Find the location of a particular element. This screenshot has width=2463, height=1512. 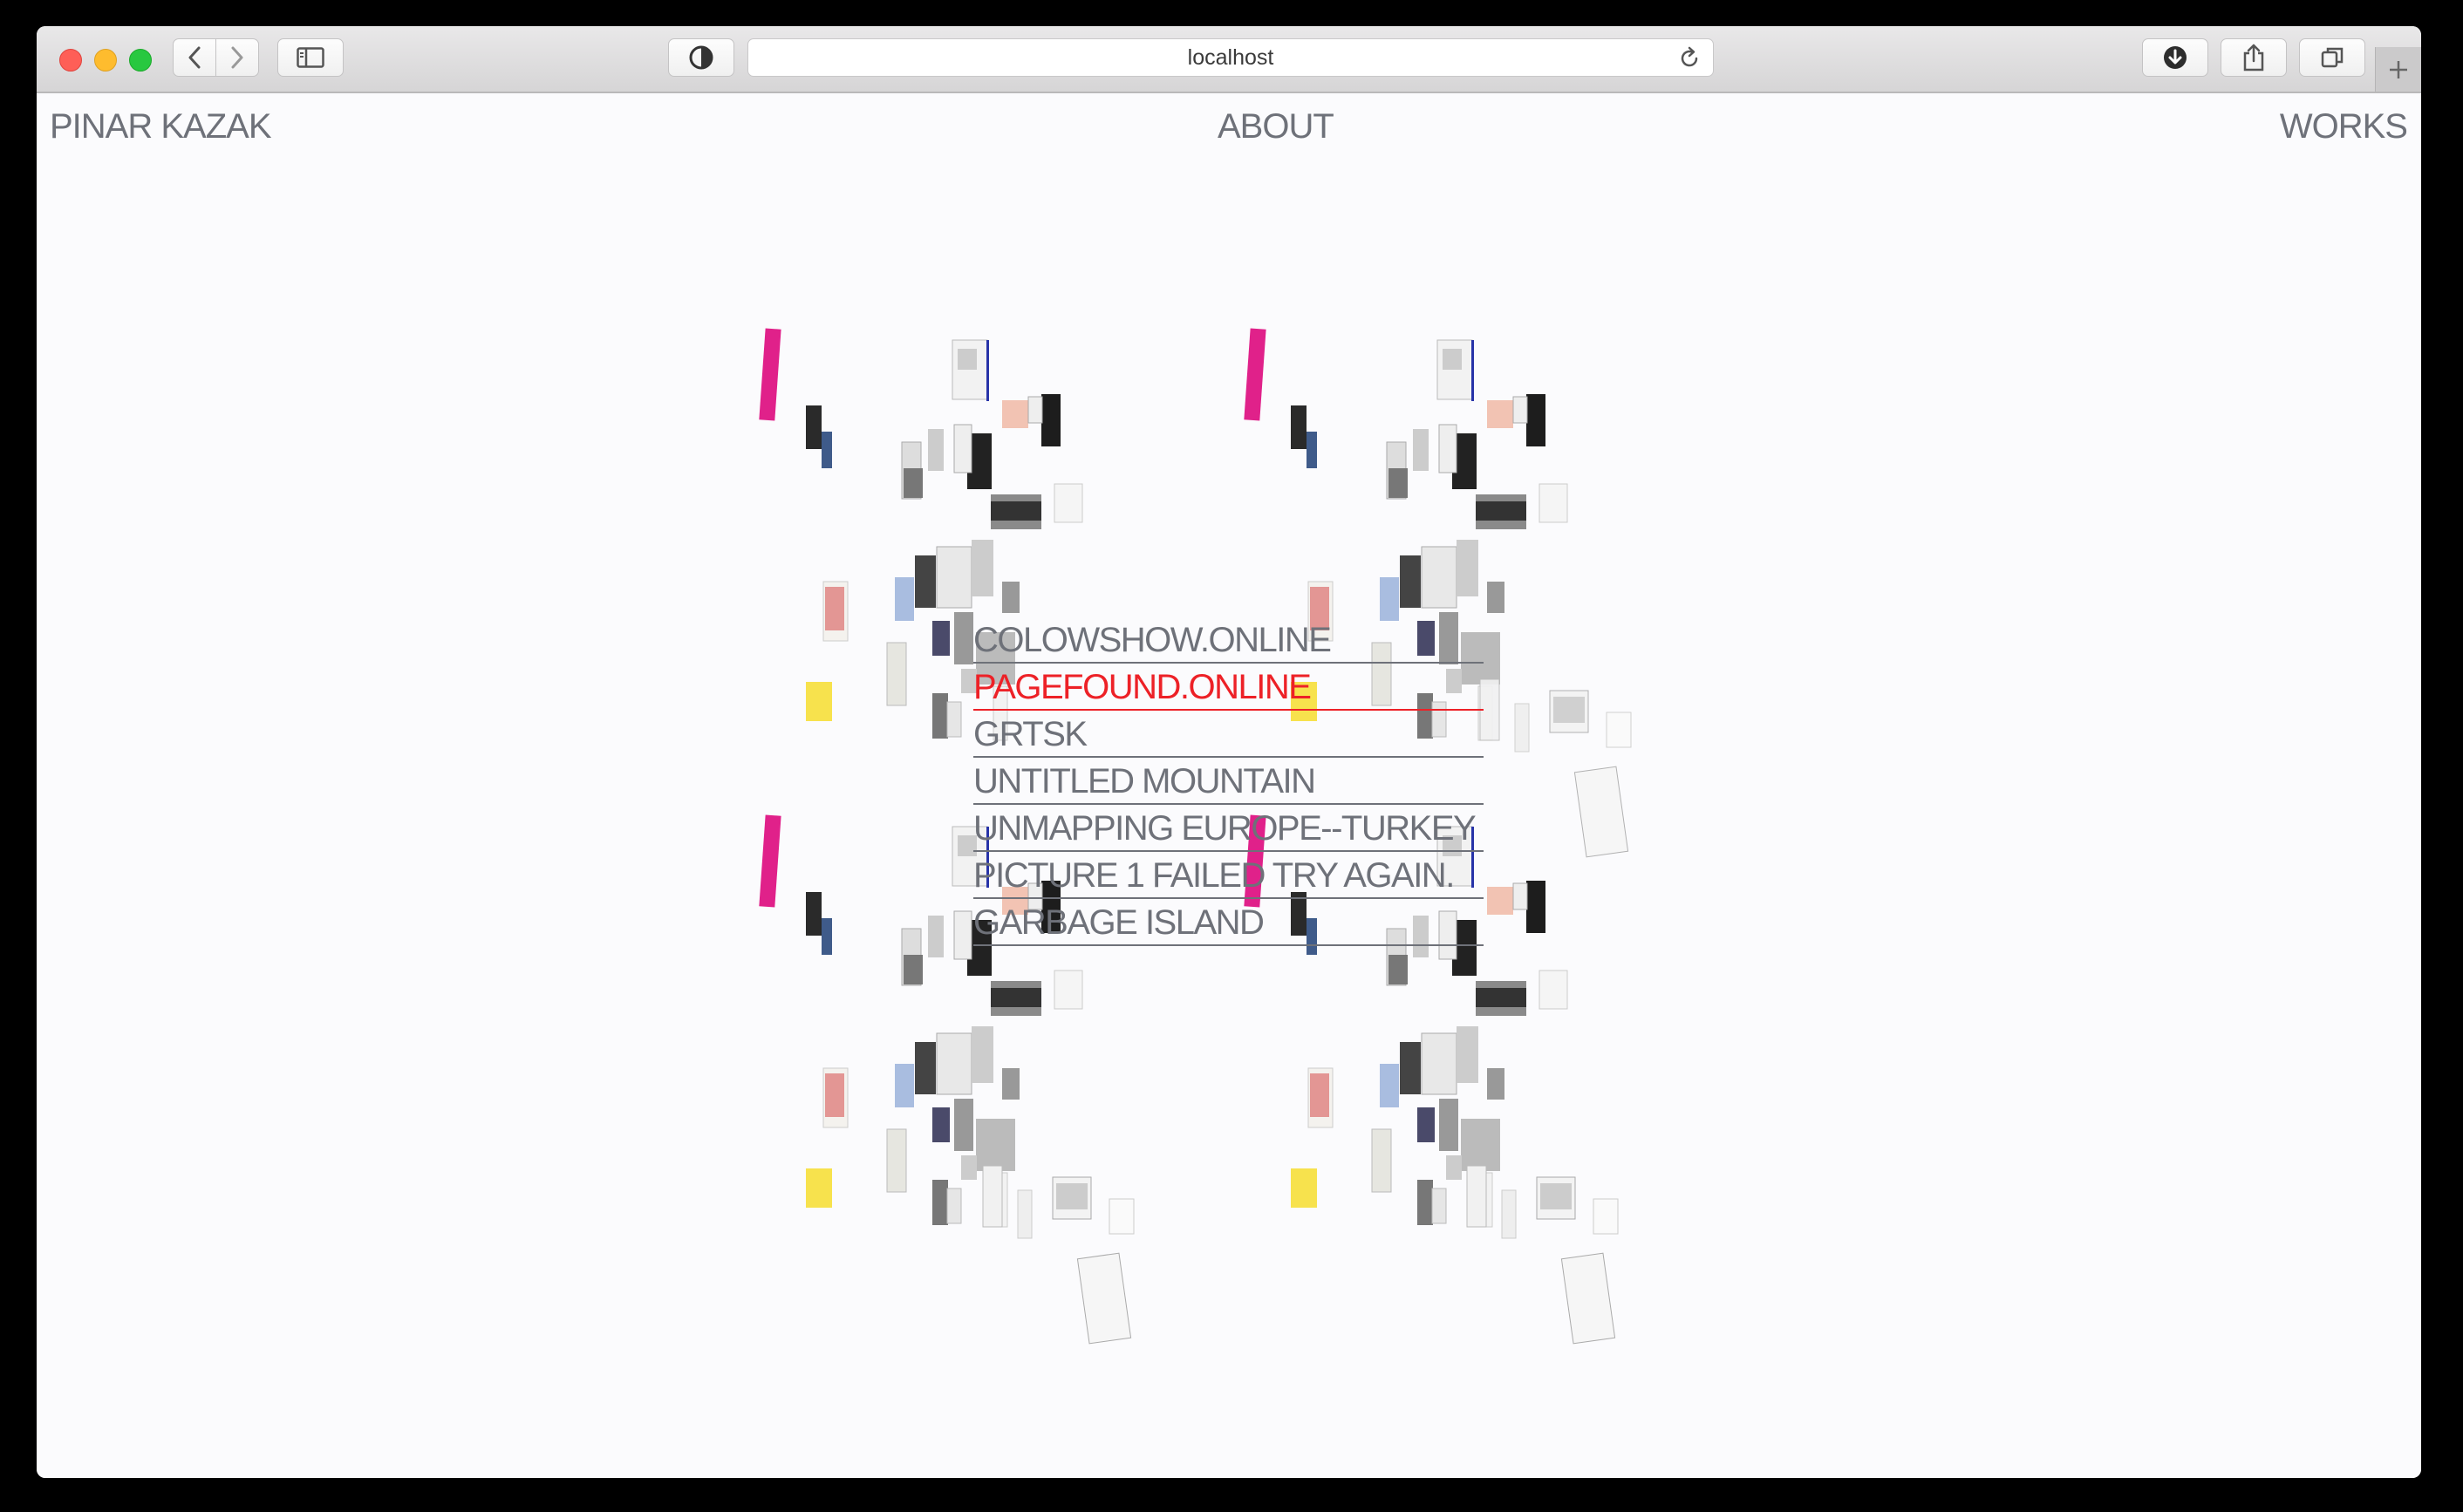

chevron-left-icon is located at coordinates (194, 57).